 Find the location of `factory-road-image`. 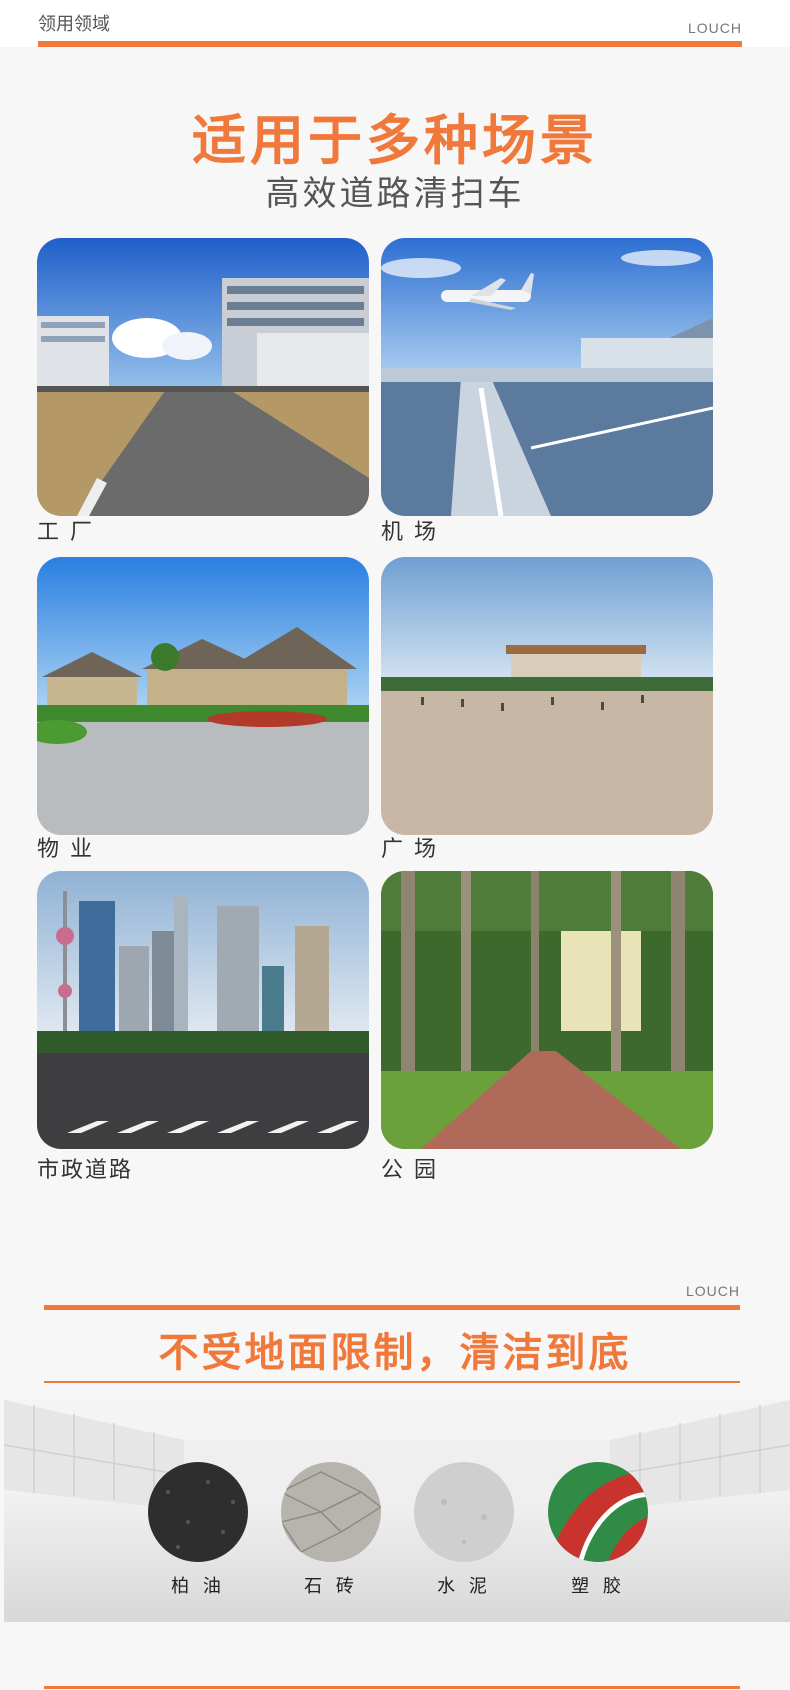

factory-road-image is located at coordinates (203, 377).